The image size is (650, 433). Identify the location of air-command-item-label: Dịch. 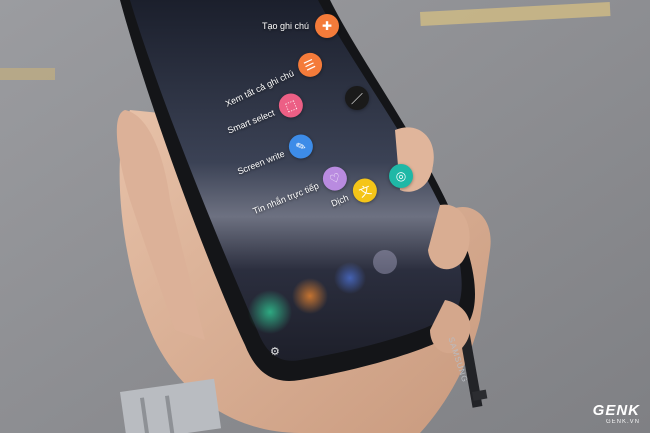
(340, 200).